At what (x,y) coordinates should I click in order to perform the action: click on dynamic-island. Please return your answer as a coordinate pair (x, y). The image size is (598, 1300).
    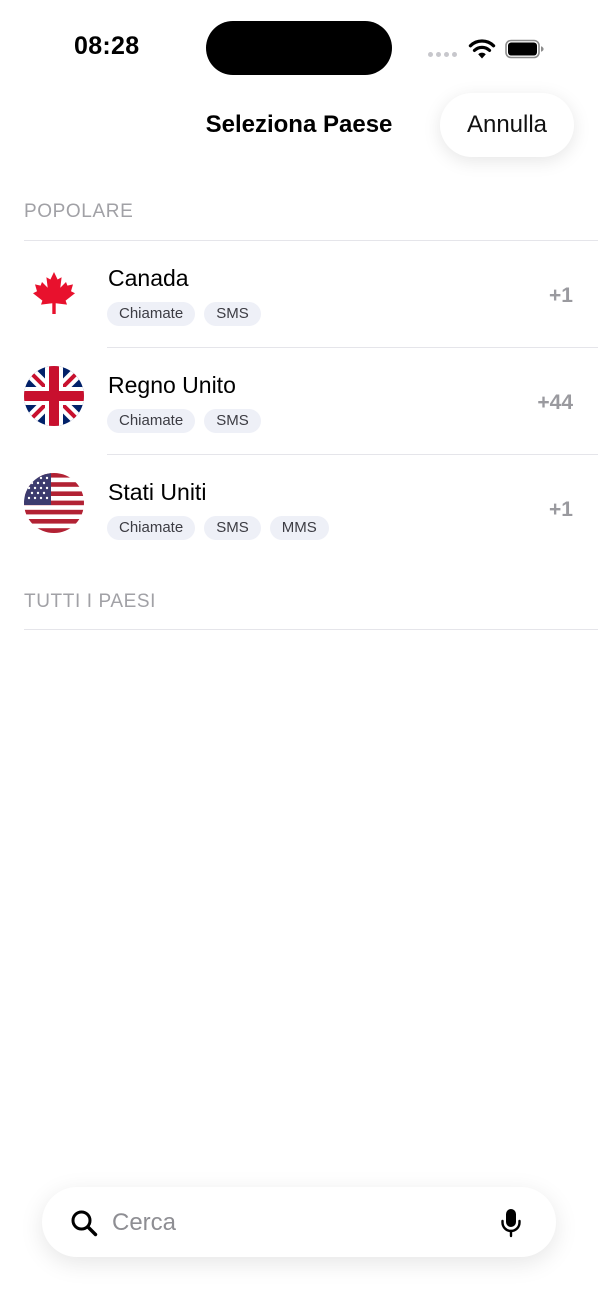
    Looking at the image, I should click on (299, 48).